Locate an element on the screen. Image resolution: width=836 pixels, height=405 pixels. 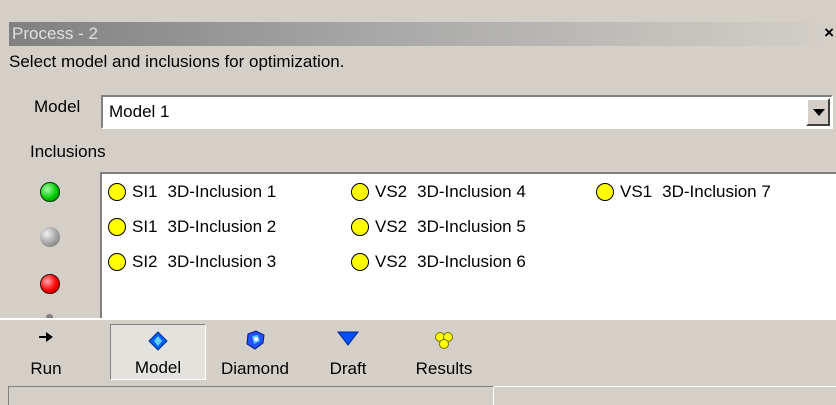
yellow-cluster-icon is located at coordinates (444, 340).